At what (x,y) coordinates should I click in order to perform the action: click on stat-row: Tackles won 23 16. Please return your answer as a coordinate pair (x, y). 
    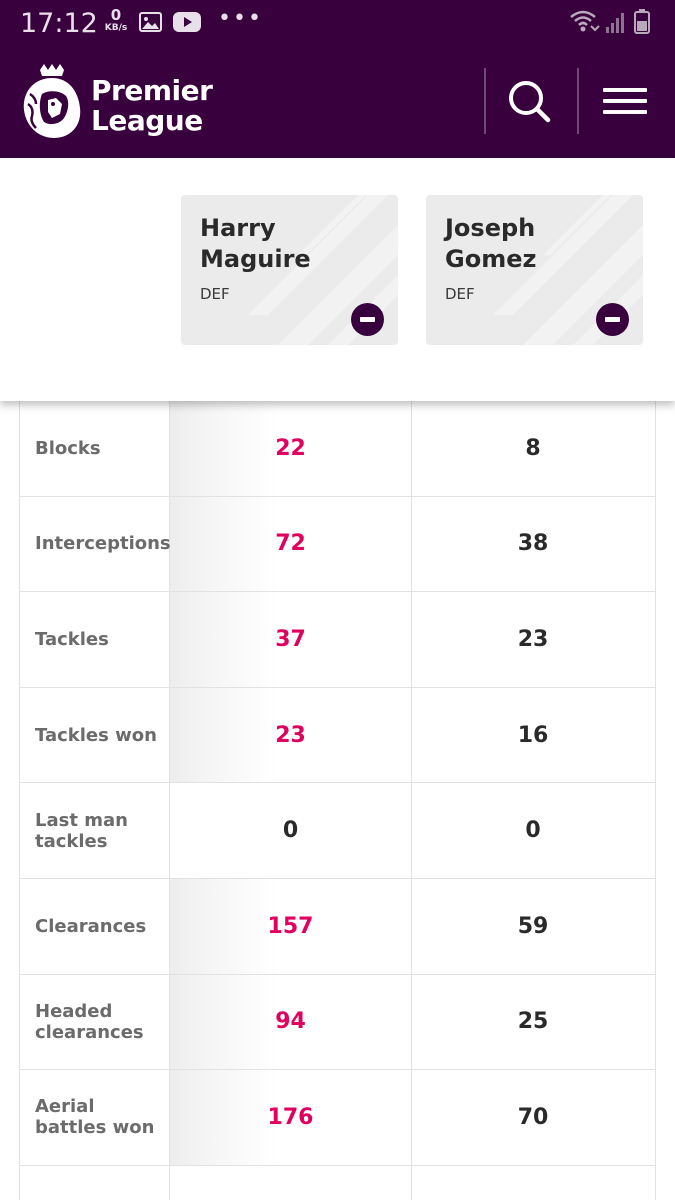
    Looking at the image, I should click on (337, 735).